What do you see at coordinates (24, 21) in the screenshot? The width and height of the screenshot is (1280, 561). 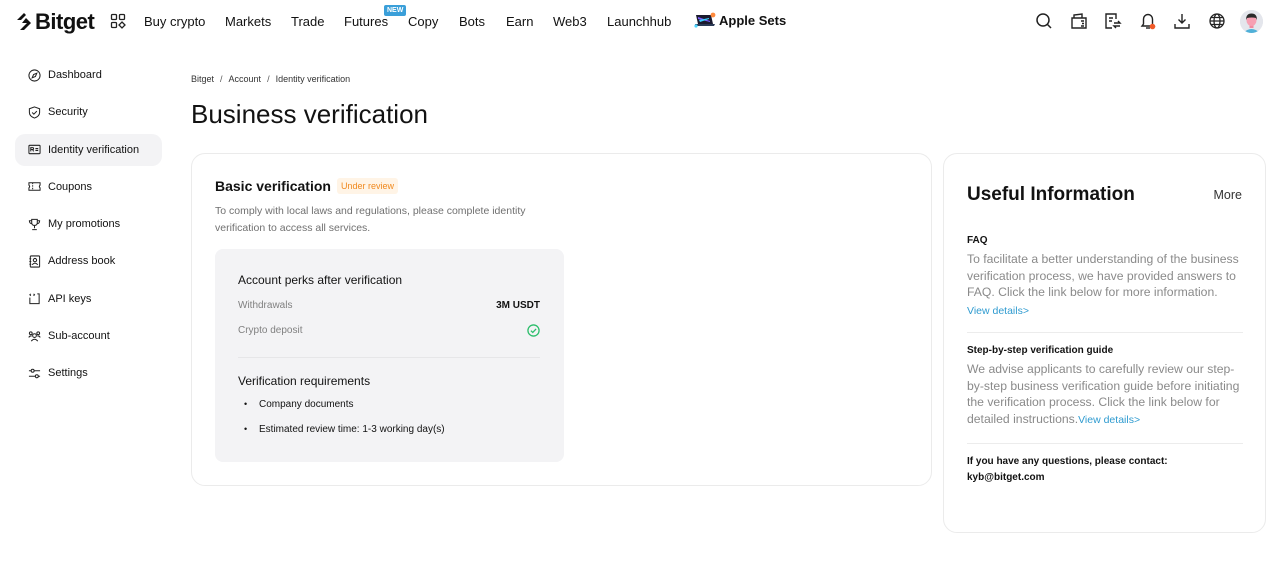 I see `bitget-logo-icon` at bounding box center [24, 21].